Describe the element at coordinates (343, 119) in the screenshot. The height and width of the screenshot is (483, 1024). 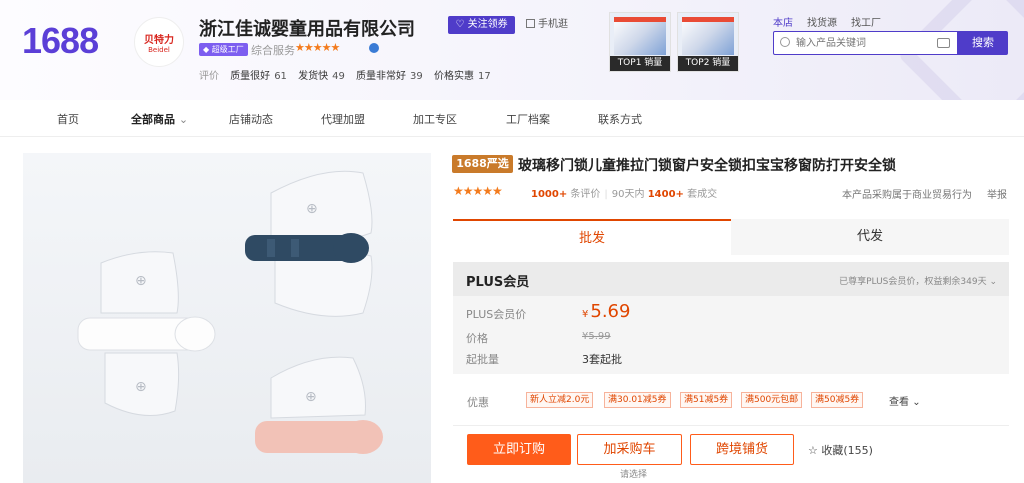
I see `nav-agency: 代理加盟` at that location.